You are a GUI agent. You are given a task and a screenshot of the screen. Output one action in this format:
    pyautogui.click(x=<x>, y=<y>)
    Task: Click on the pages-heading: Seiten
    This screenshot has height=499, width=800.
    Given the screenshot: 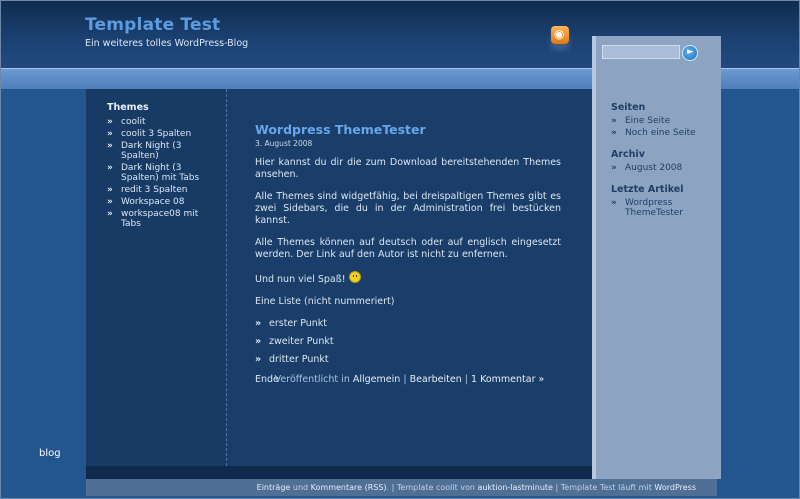 What is the action you would take?
    pyautogui.click(x=628, y=107)
    